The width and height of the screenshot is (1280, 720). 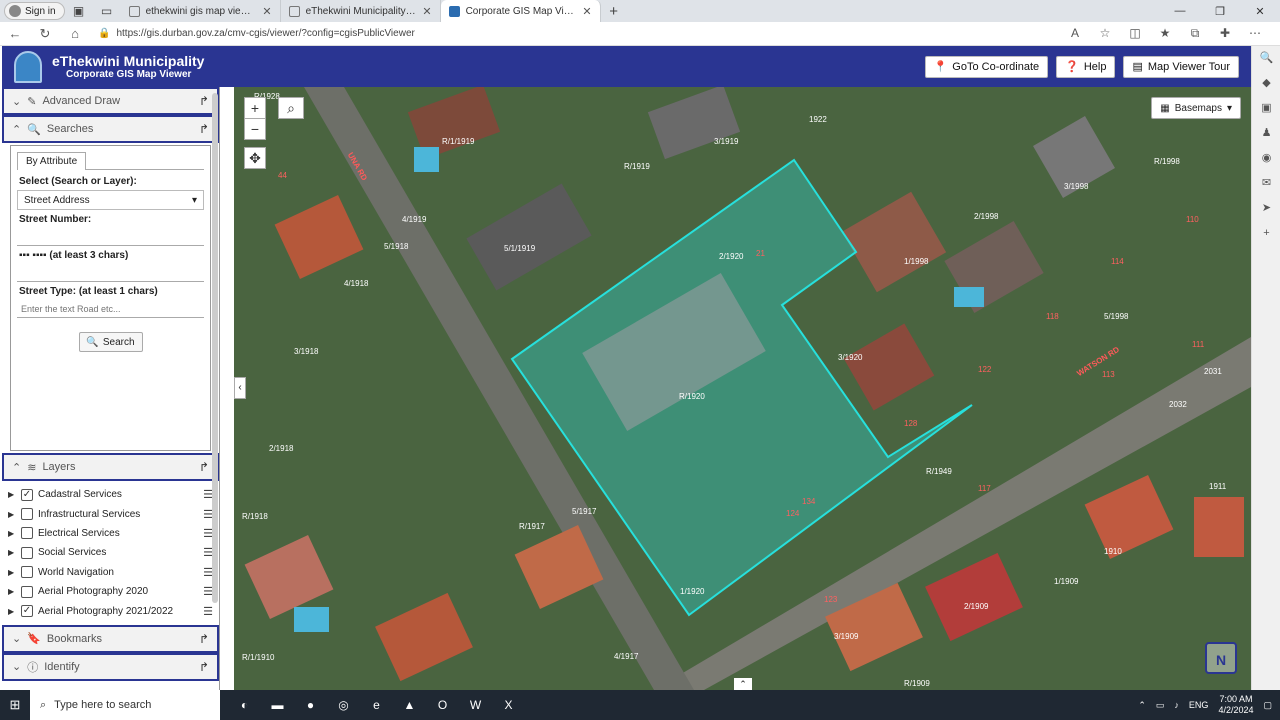 What do you see at coordinates (208, 611) in the screenshot?
I see `layer-menu-icon: ☰` at bounding box center [208, 611].